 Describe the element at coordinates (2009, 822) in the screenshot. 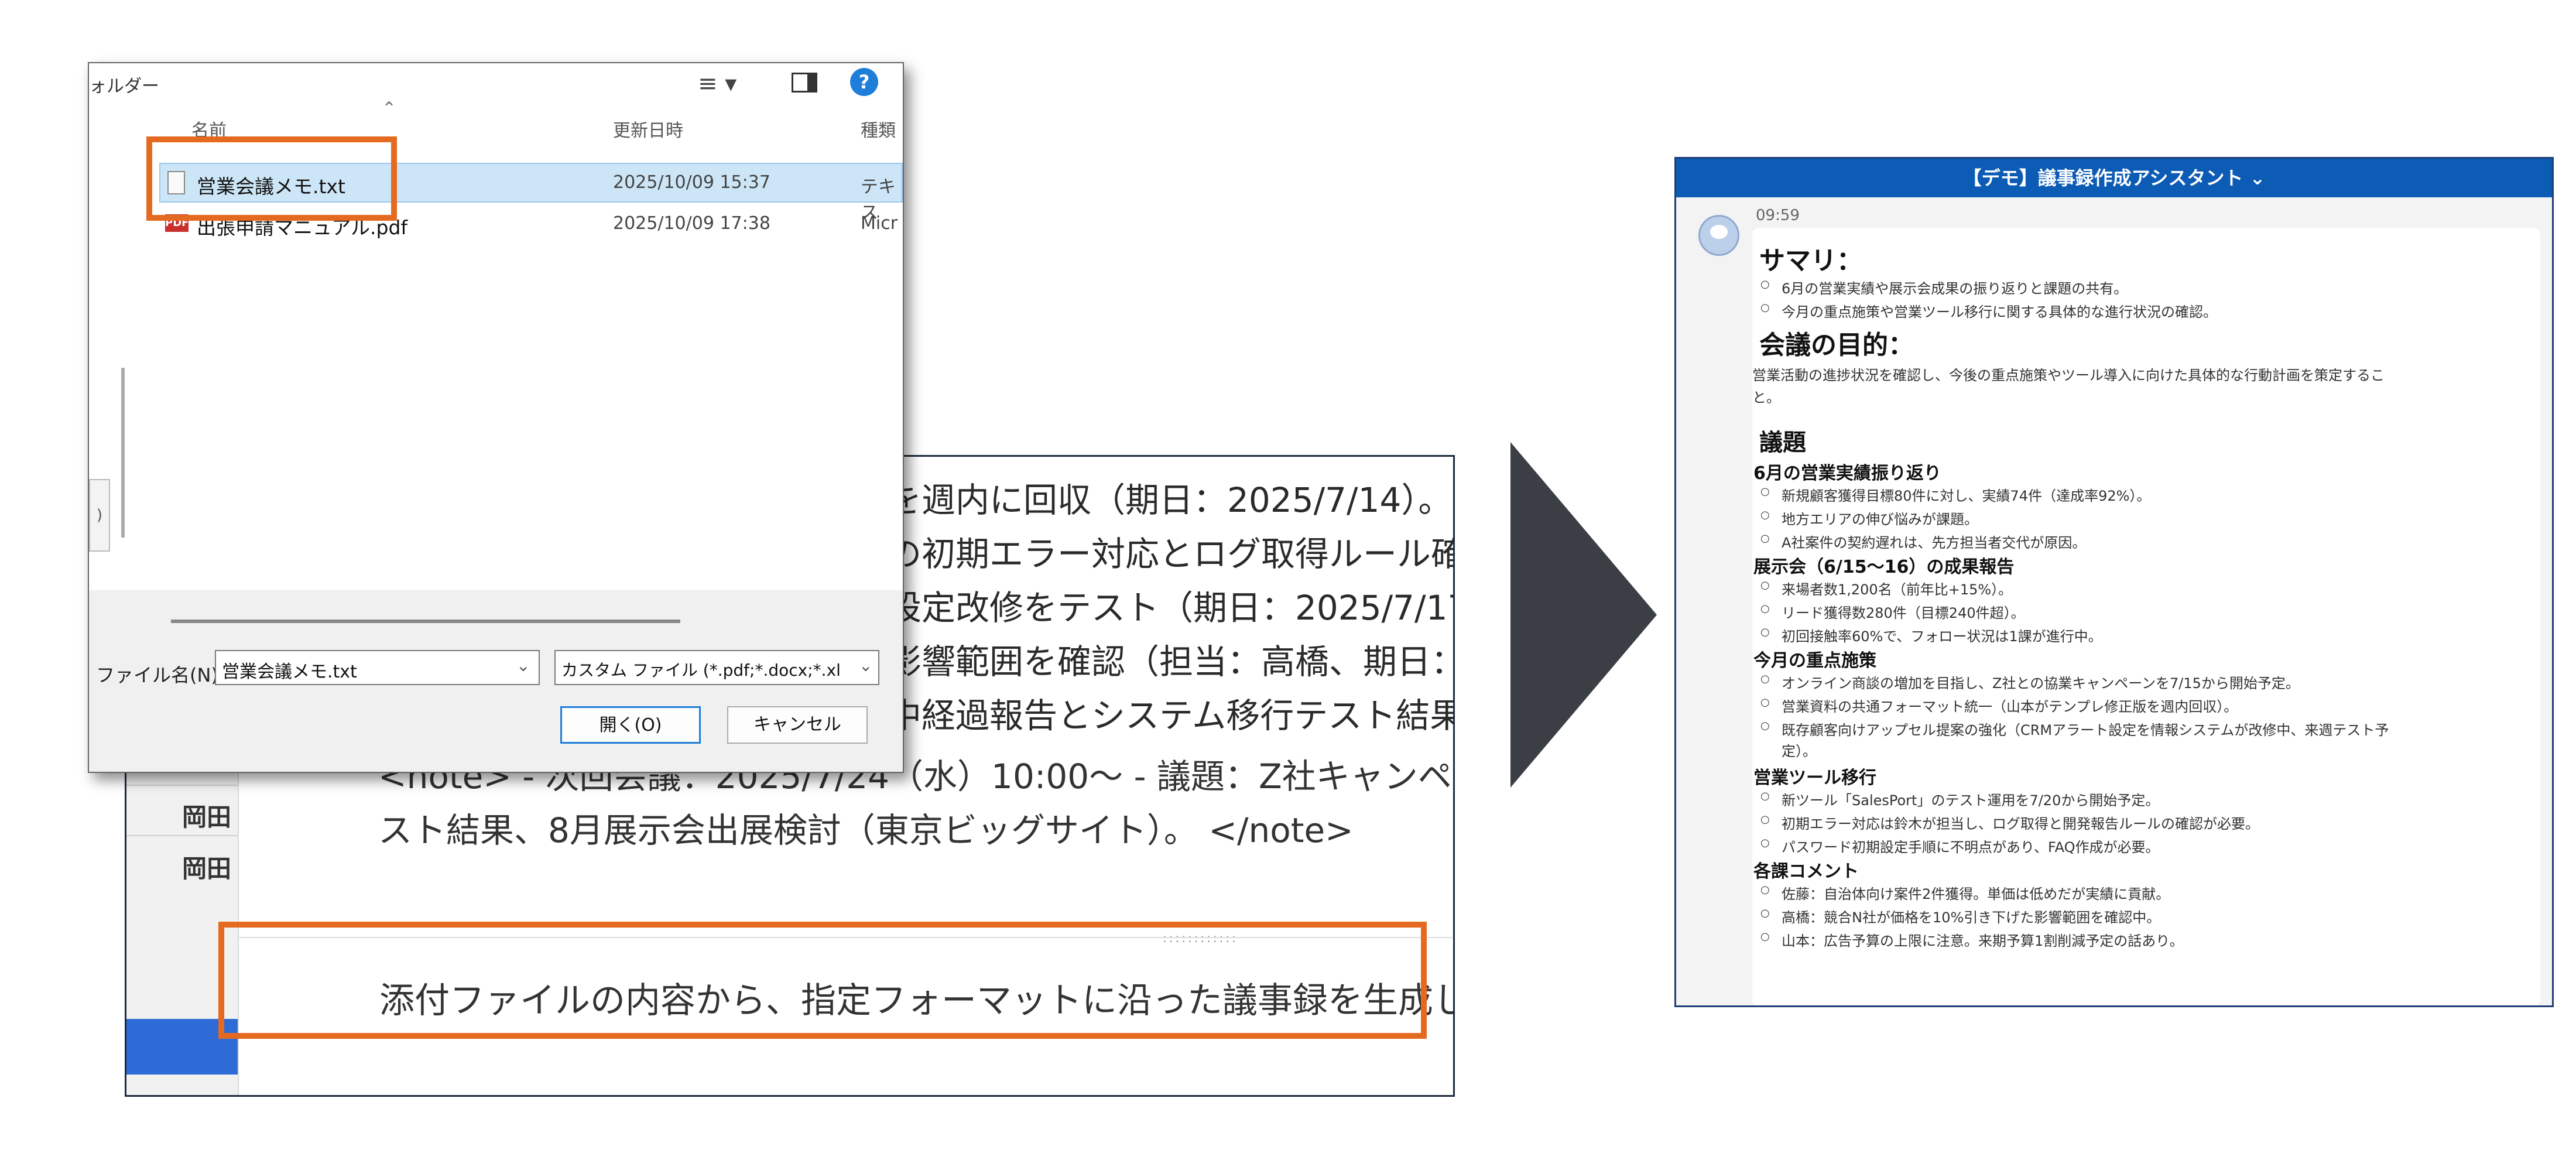

I see `list-item: 初期エラー対応は鈴木が担当し、ログ取得と開発報告ルールの確認が必要。` at that location.